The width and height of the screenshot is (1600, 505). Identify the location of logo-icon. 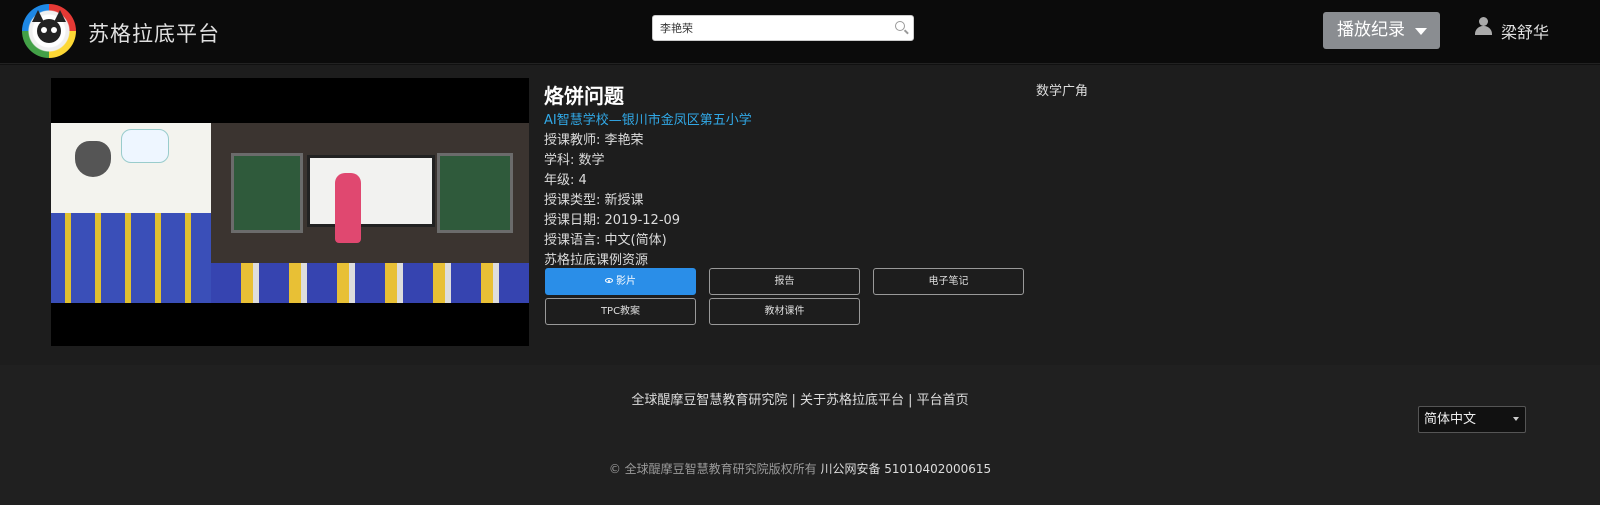
(49, 31).